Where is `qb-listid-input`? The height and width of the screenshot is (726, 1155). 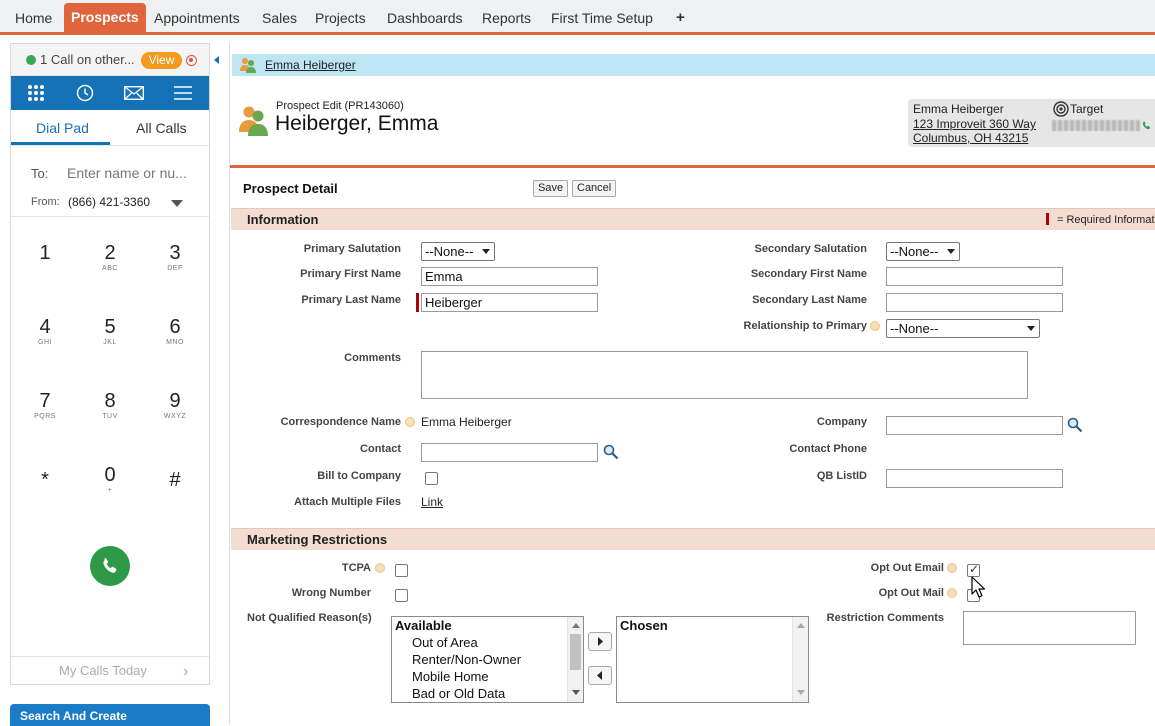
qb-listid-input is located at coordinates (974, 478).